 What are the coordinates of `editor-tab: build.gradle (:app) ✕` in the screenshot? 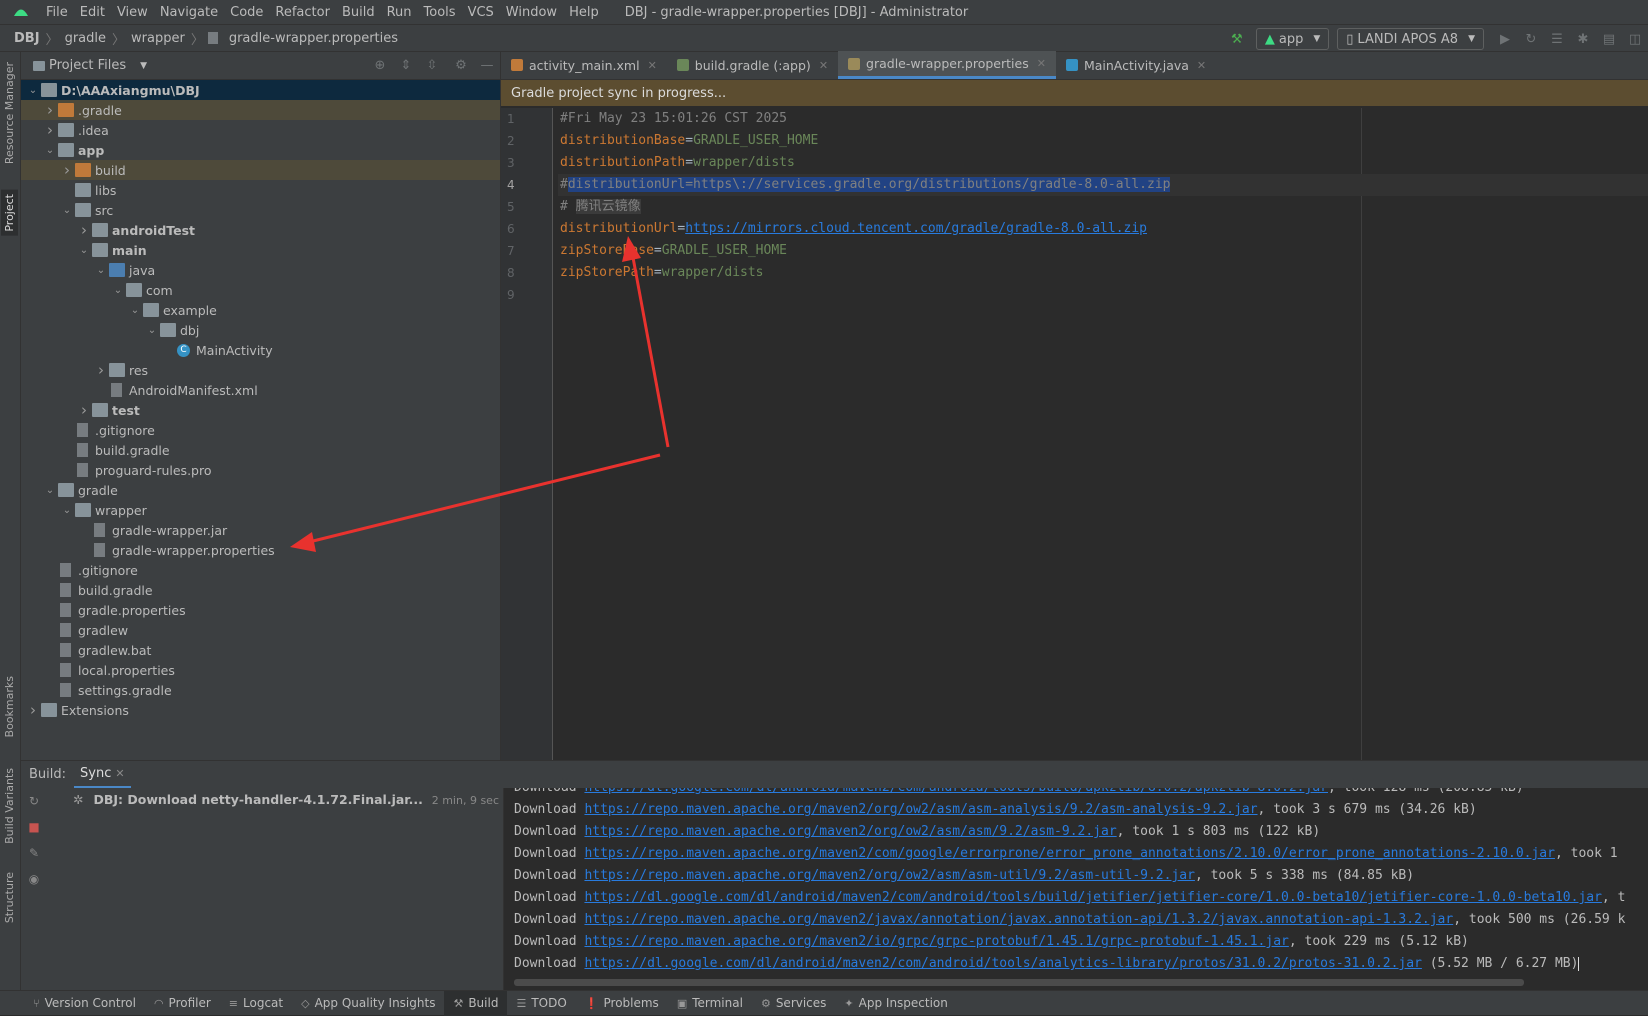 It's located at (752, 65).